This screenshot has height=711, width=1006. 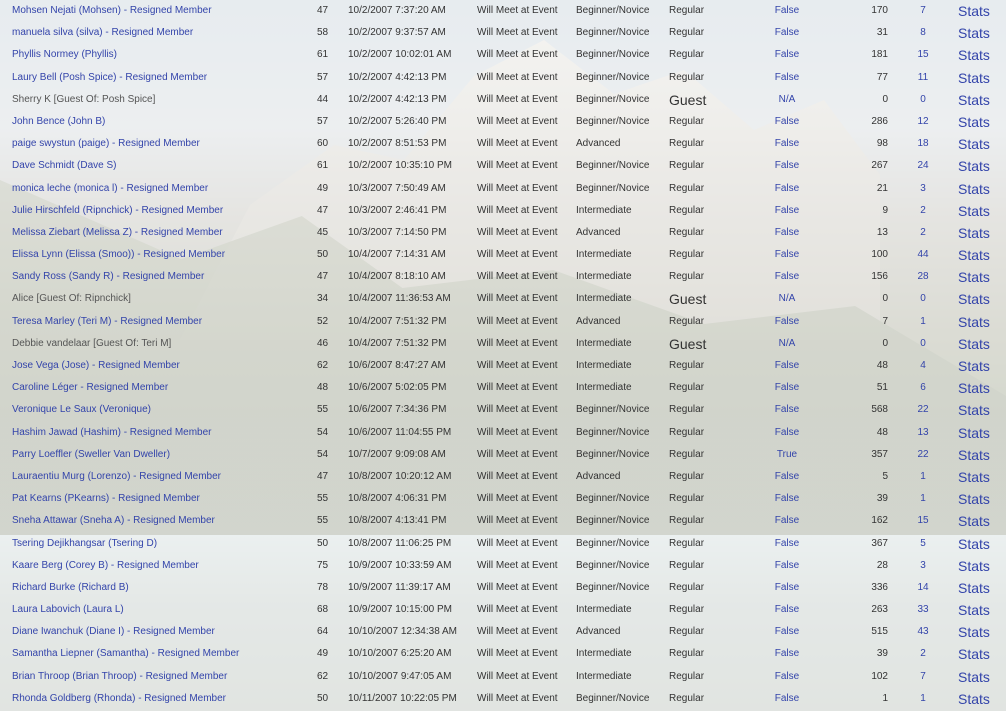 What do you see at coordinates (923, 122) in the screenshot?
I see `count-link: 12` at bounding box center [923, 122].